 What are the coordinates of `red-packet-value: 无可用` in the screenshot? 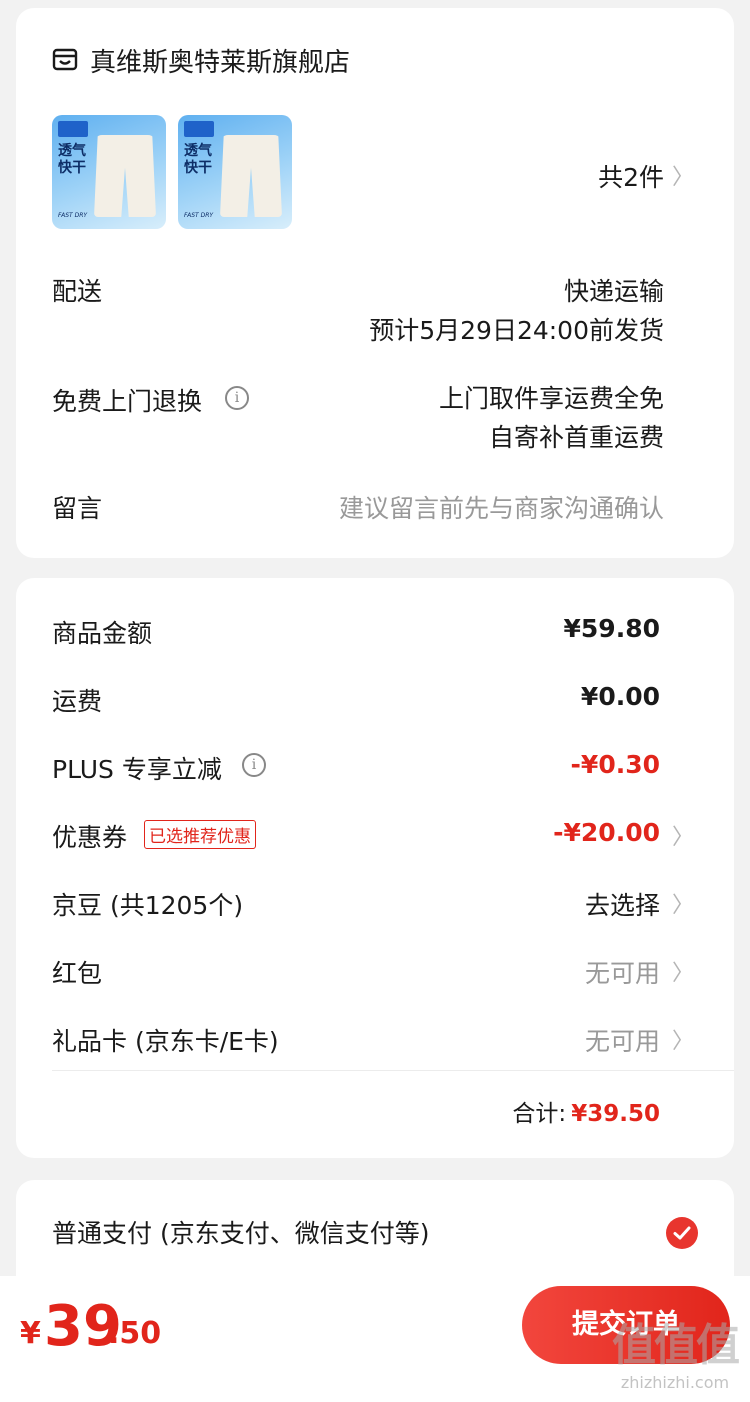 It's located at (622, 972).